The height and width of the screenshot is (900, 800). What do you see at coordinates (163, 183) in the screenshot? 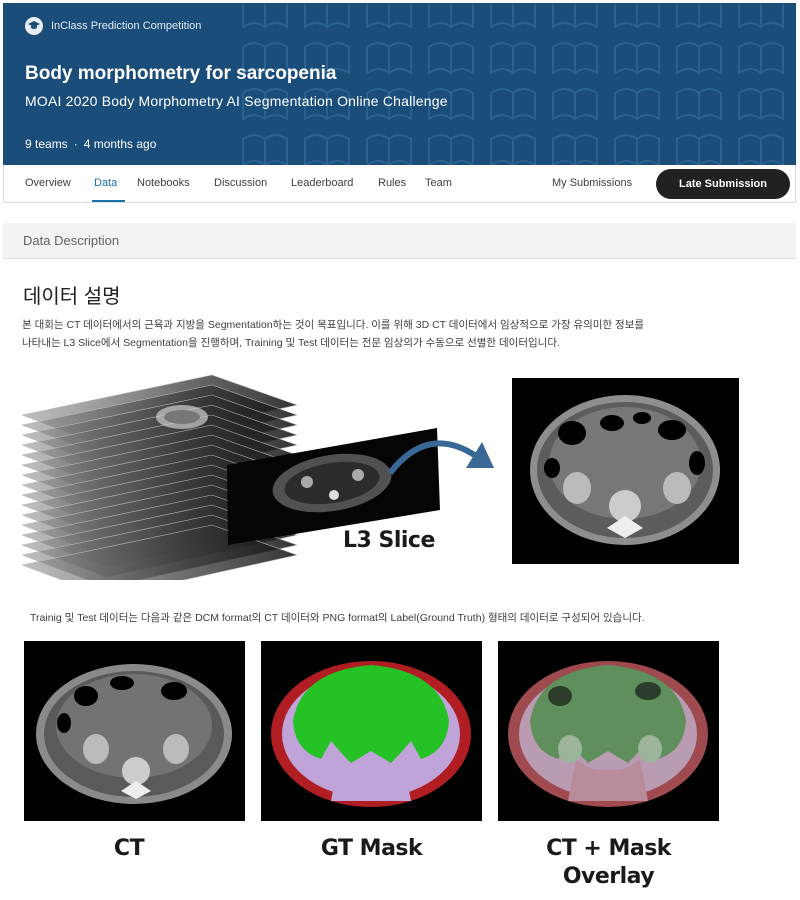
I see `tab-notebooks: Notebooks` at bounding box center [163, 183].